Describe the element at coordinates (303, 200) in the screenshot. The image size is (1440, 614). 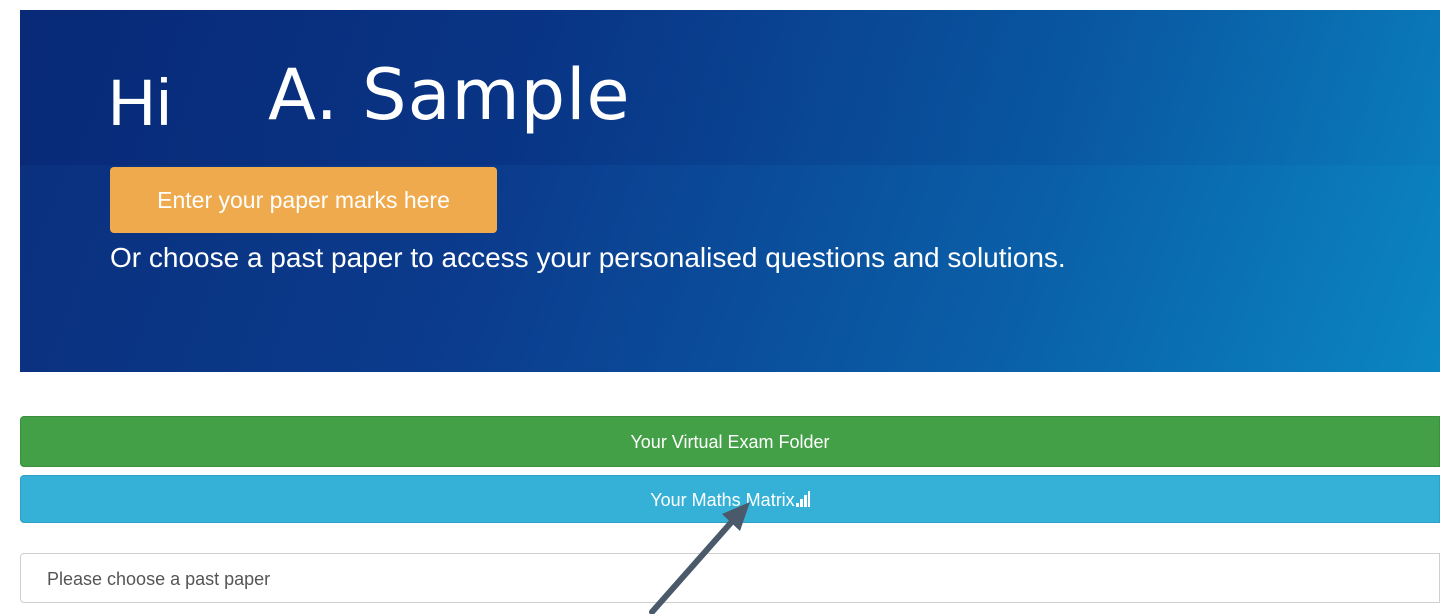
I see `enter-marks-button: Enter your paper marks here` at that location.